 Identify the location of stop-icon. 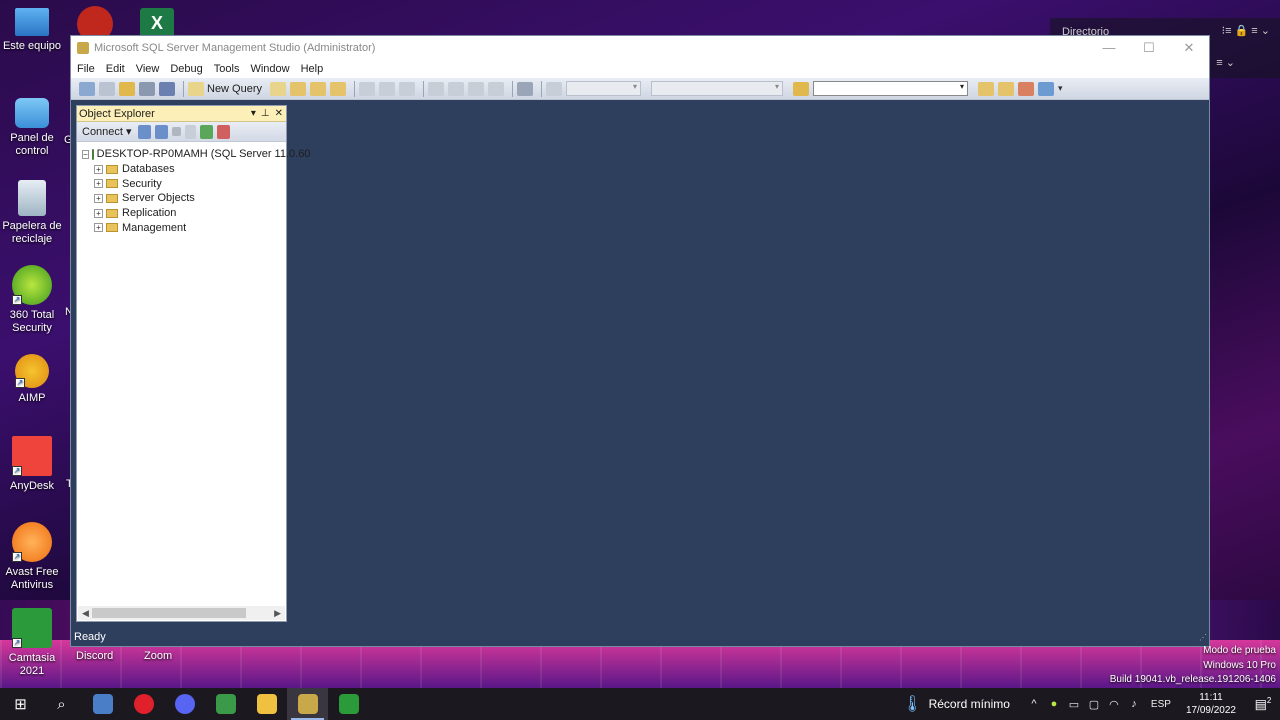
(176, 131).